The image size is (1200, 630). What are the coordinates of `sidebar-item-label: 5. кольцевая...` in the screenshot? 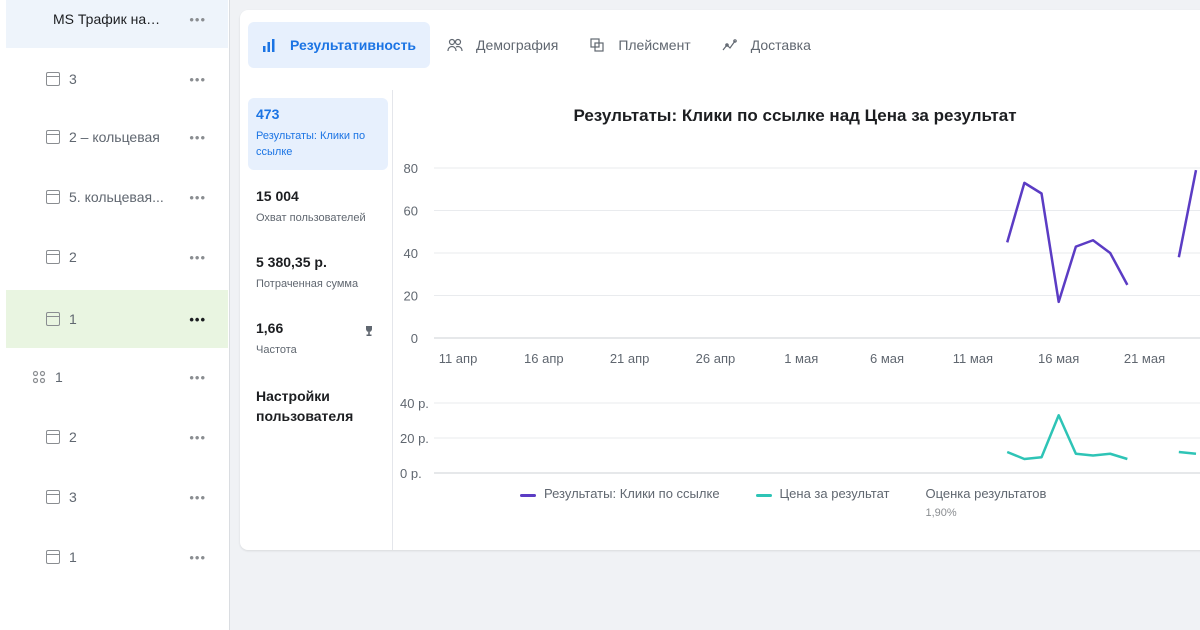 It's located at (116, 197).